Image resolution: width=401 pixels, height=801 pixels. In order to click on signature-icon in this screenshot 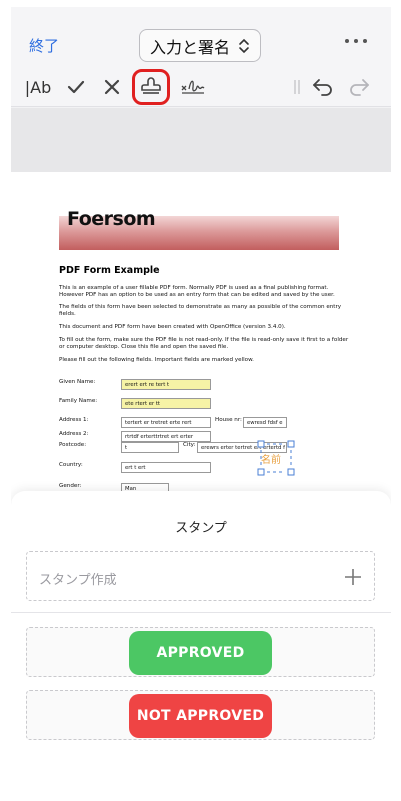, I will do `click(193, 87)`.